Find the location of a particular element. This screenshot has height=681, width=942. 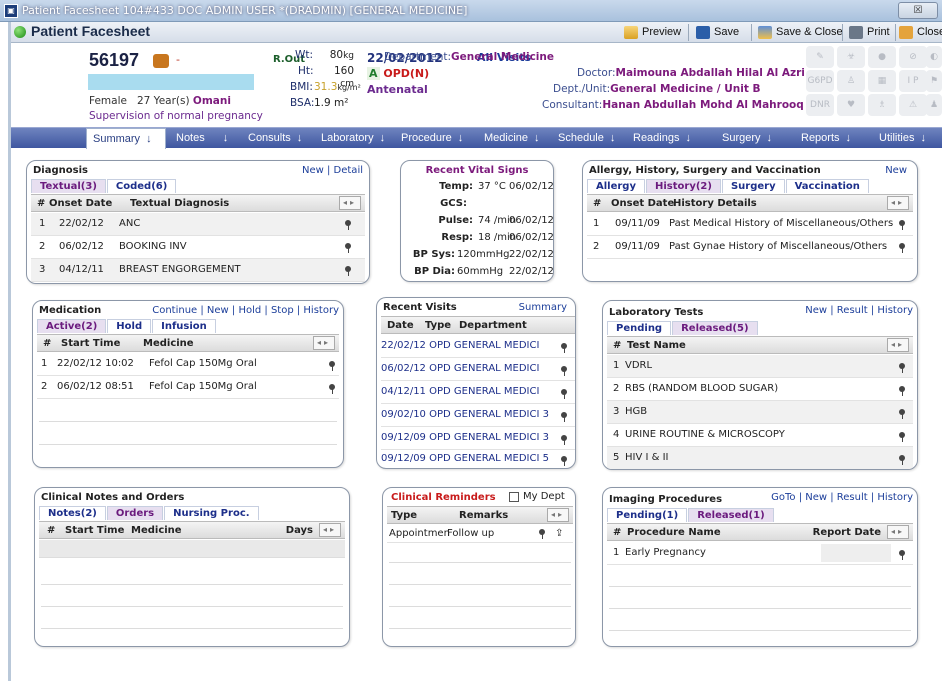

table-row: 09/02/10 OPD GENERAL MEDICI 3 is located at coordinates (478, 415).